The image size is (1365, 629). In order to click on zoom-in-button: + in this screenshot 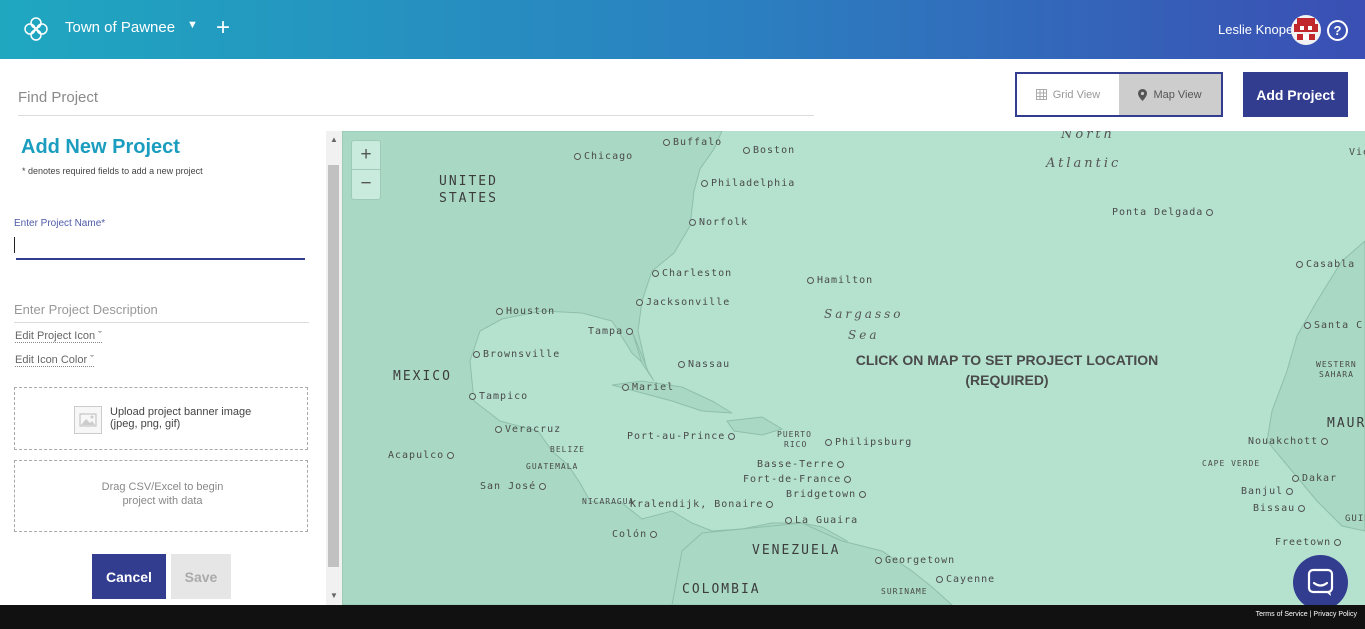, I will do `click(366, 155)`.